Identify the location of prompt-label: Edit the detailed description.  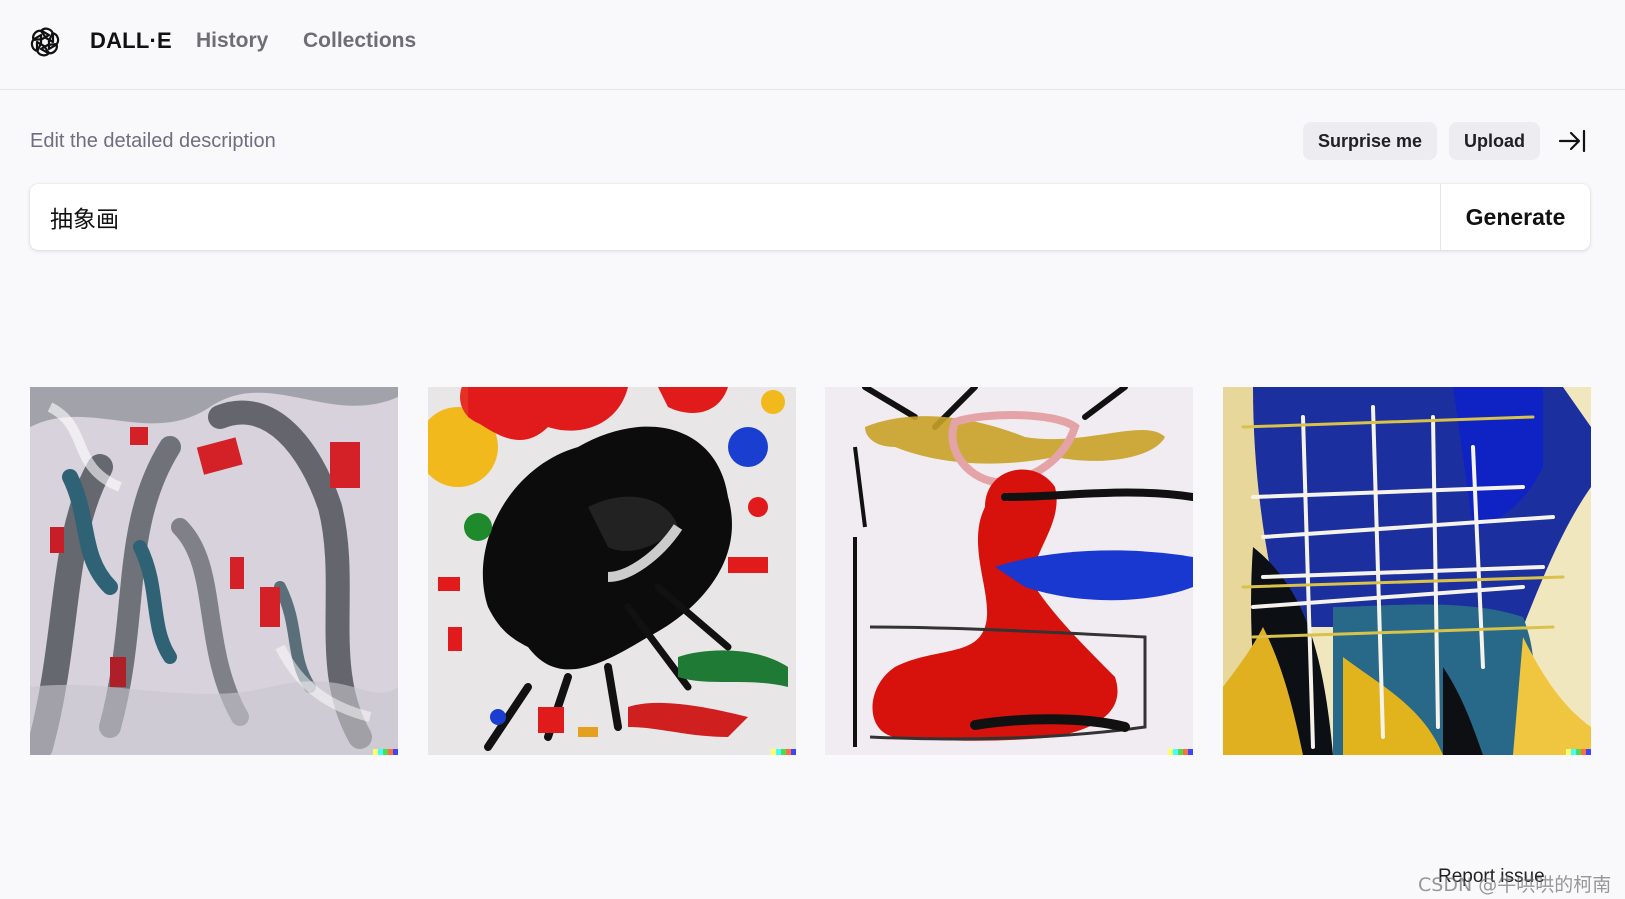
(153, 141).